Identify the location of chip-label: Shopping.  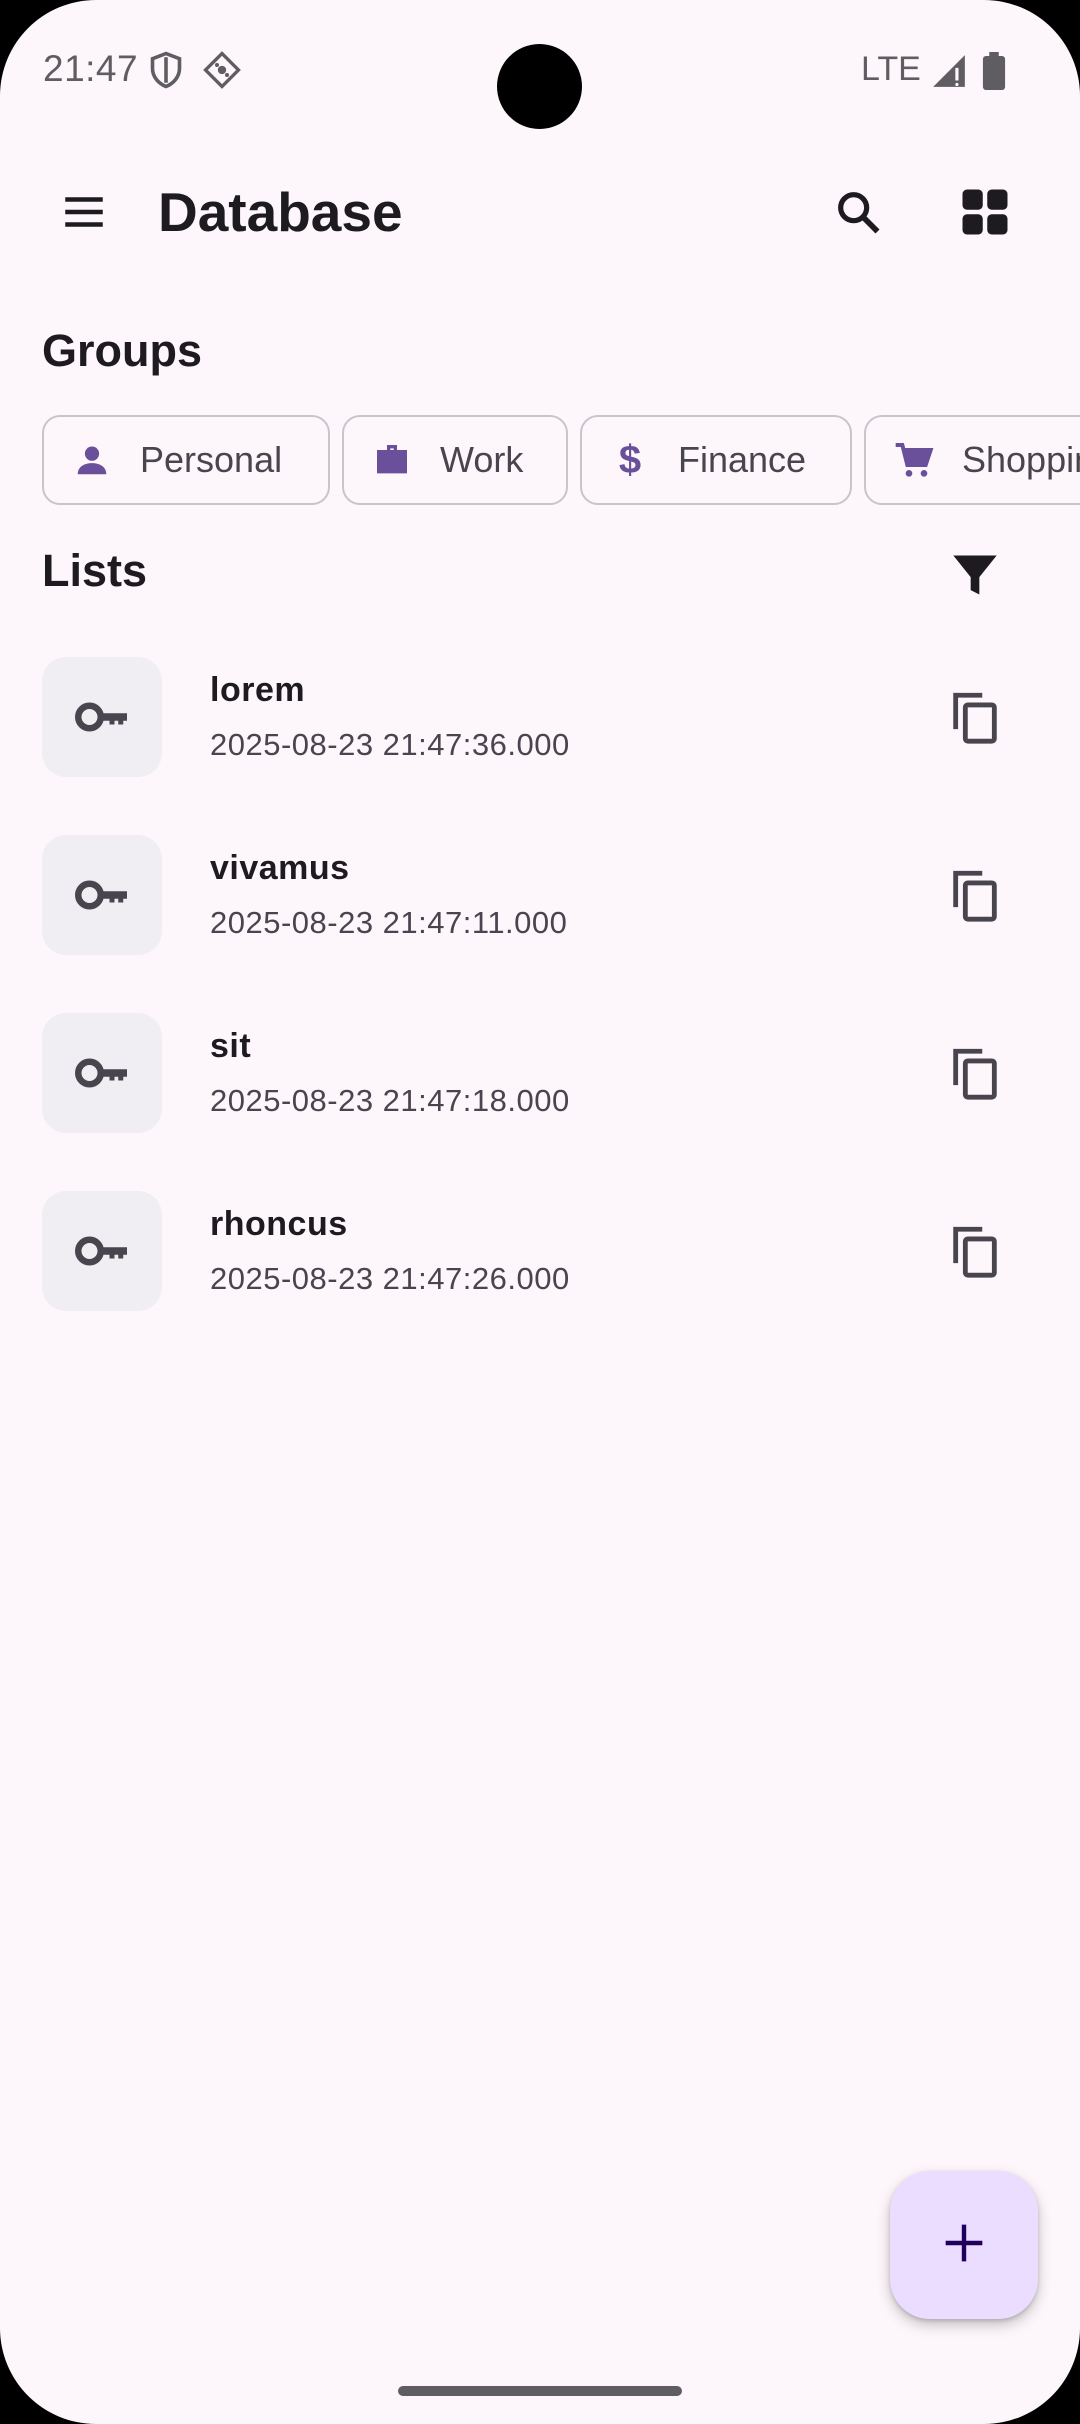
(1021, 459).